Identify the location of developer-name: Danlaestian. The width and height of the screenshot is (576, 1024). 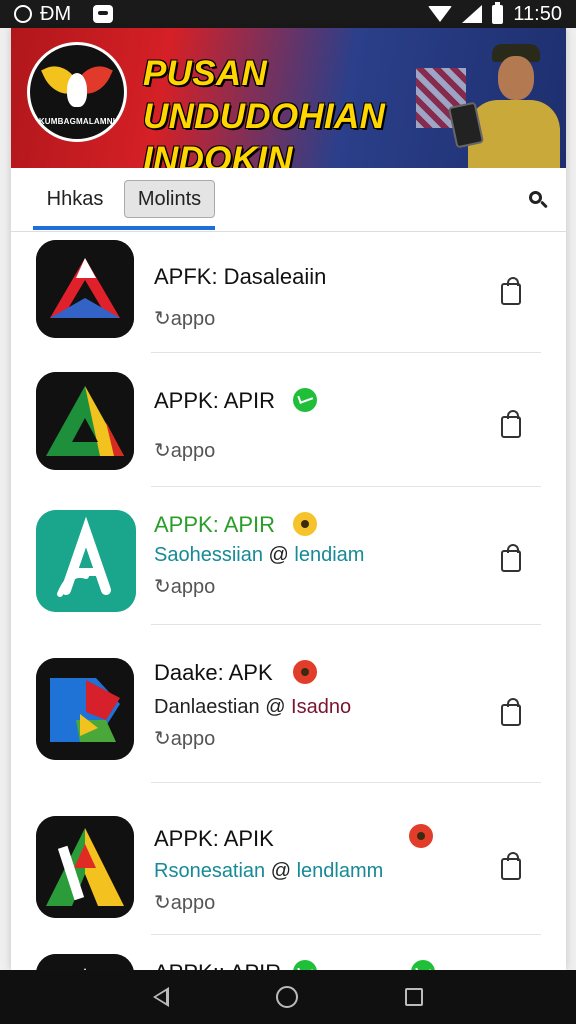
(207, 707).